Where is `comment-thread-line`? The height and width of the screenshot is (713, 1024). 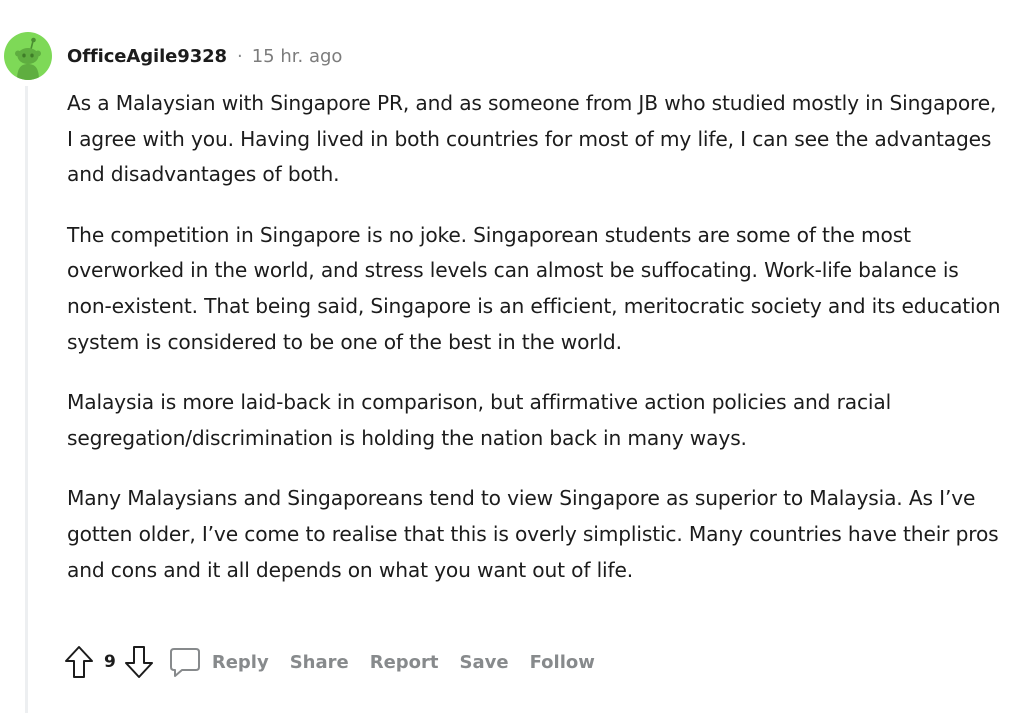 comment-thread-line is located at coordinates (26, 399).